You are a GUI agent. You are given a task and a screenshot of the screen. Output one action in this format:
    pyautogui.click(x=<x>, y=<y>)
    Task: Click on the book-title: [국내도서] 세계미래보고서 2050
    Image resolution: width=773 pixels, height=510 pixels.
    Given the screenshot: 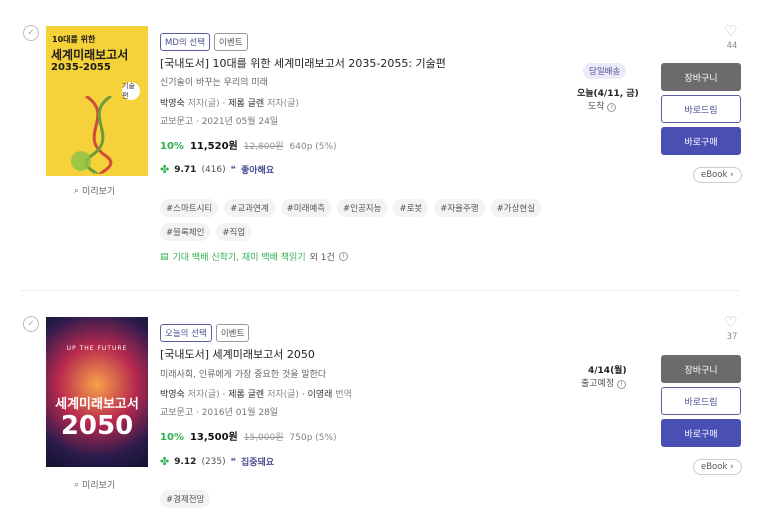 What is the action you would take?
    pyautogui.click(x=237, y=354)
    